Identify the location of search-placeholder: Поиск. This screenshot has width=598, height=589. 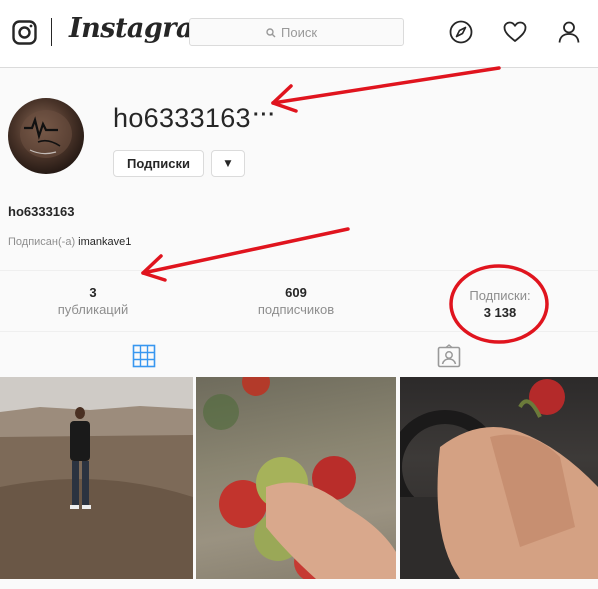
(299, 32).